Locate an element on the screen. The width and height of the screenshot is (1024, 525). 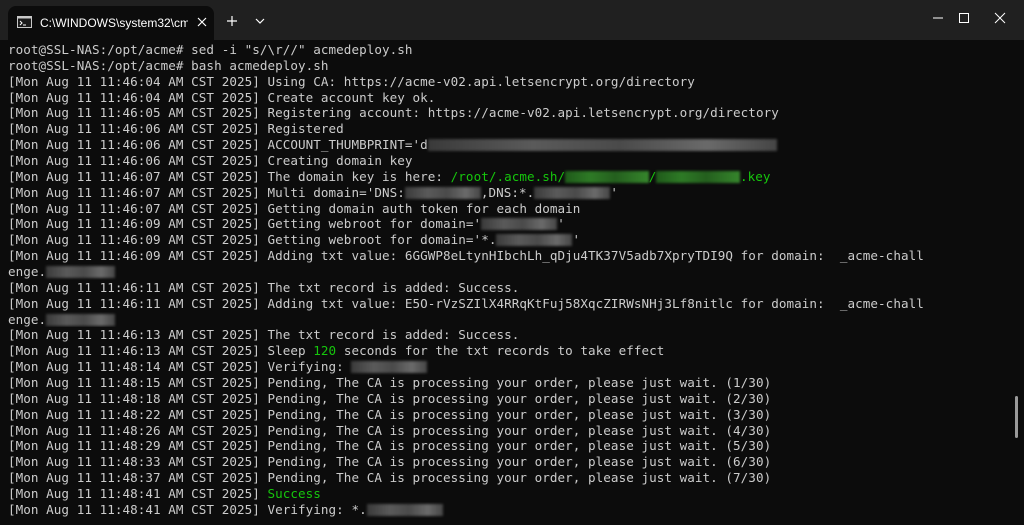
line-text: /root/.acme.sh/ is located at coordinates (508, 176).